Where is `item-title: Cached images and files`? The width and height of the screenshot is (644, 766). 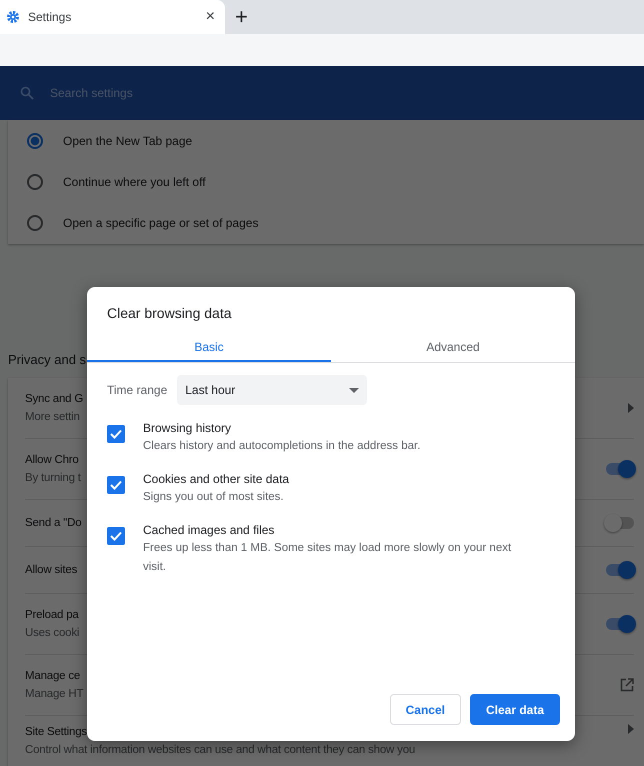
item-title: Cached images and files is located at coordinates (209, 530).